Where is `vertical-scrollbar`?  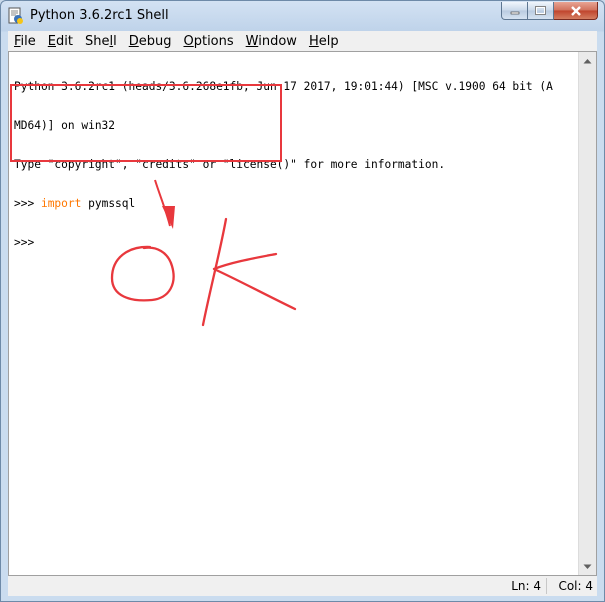 vertical-scrollbar is located at coordinates (587, 313).